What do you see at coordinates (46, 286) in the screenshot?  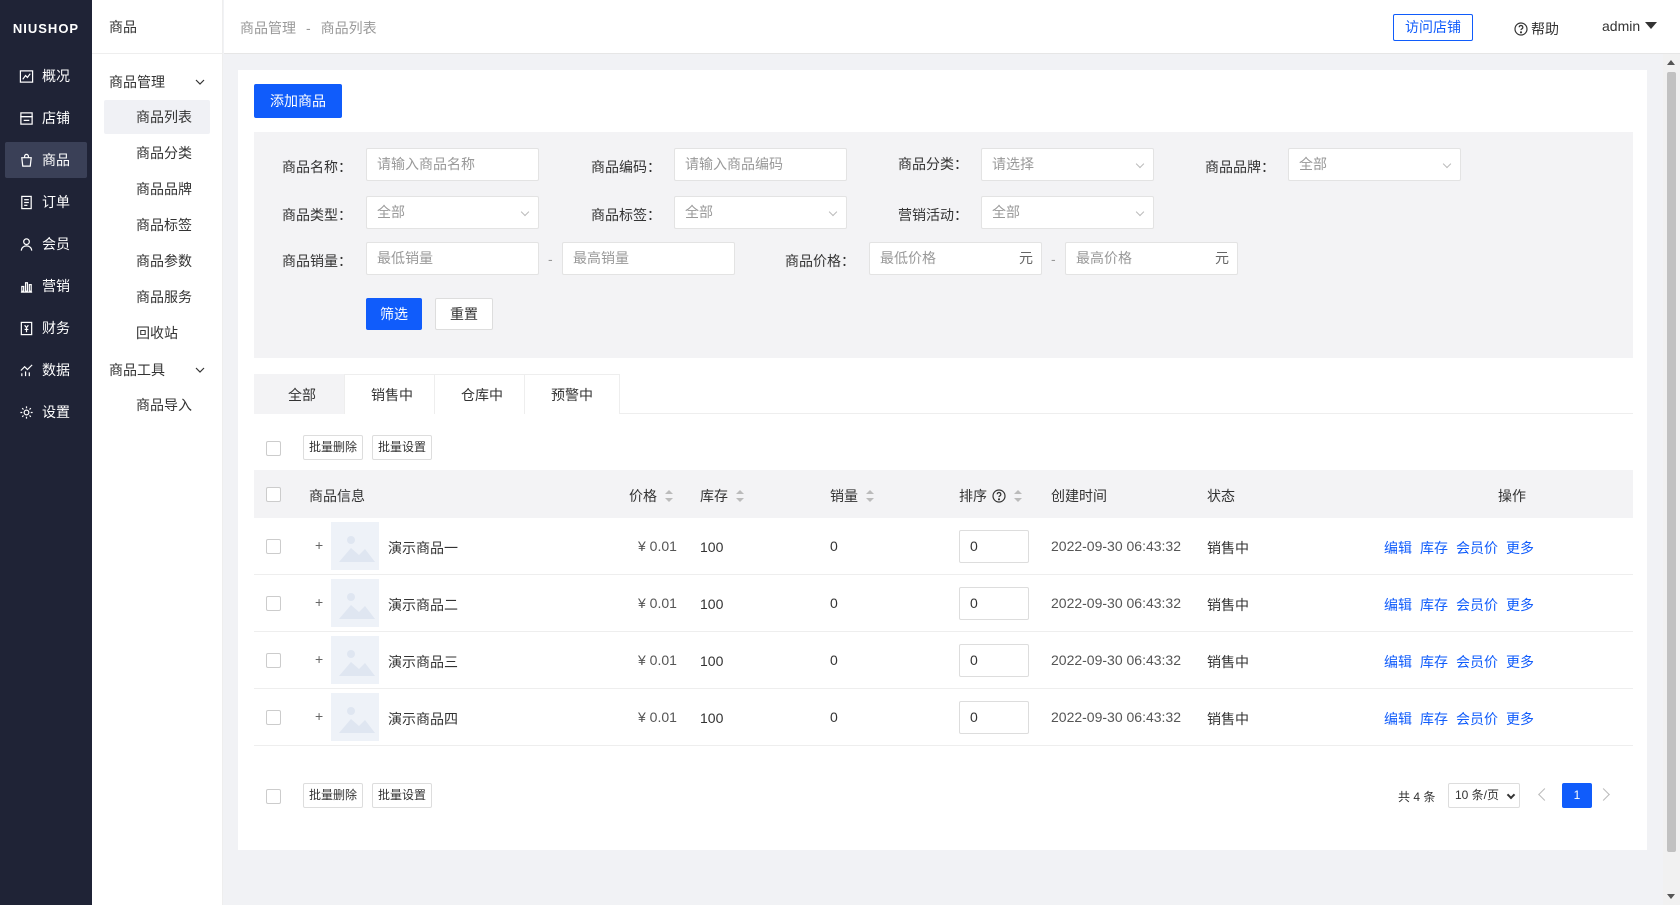 I see `sidebar-item-marketing: 营销` at bounding box center [46, 286].